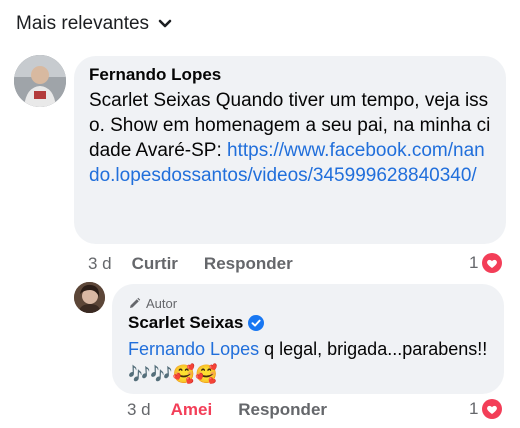  Describe the element at coordinates (155, 264) in the screenshot. I see `like-button: Curtir` at that location.